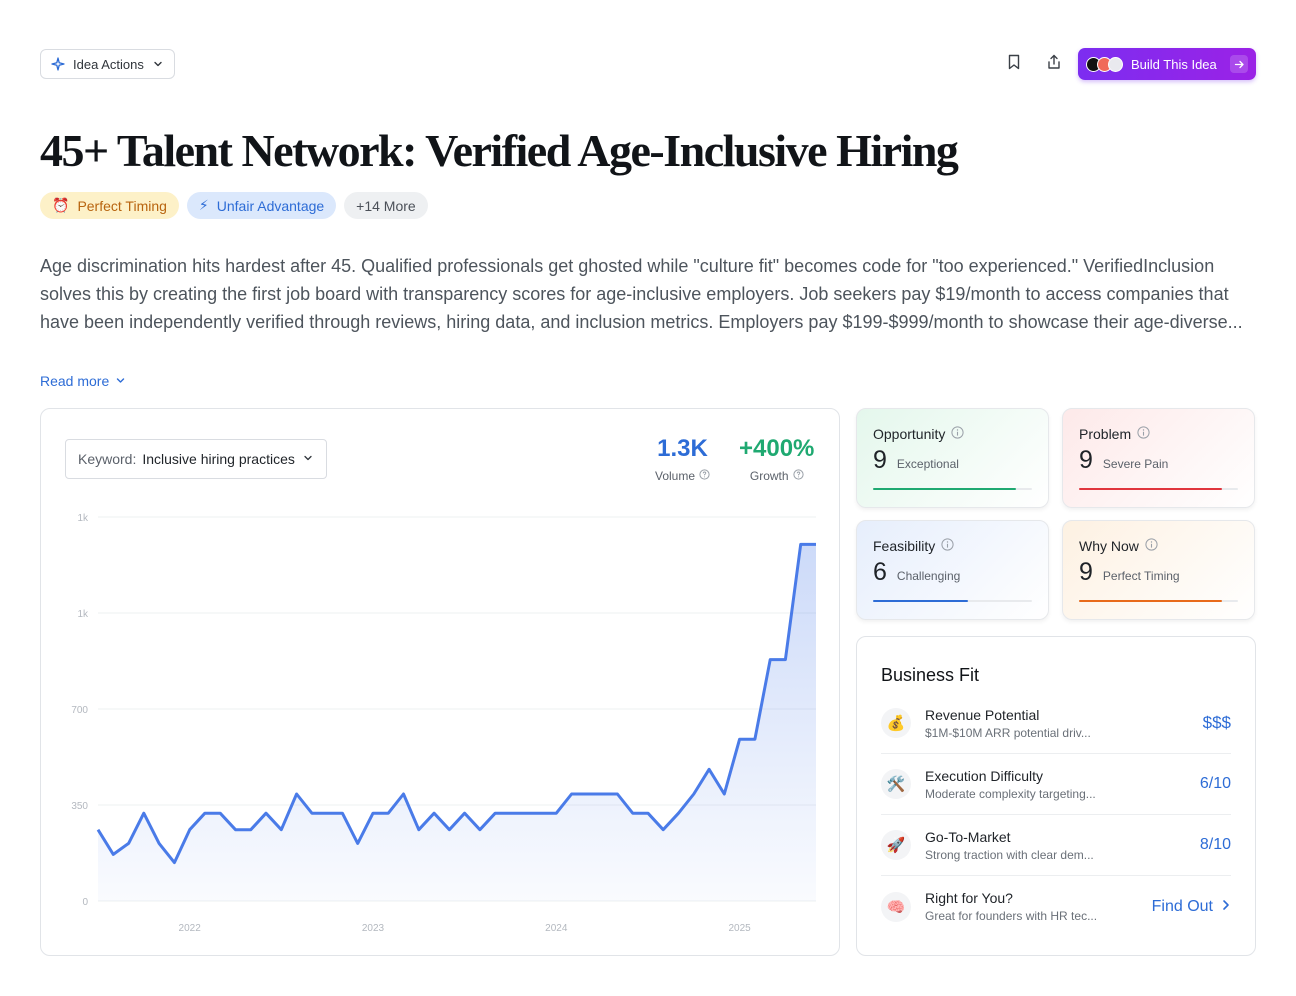 Image resolution: width=1296 pixels, height=996 pixels. What do you see at coordinates (984, 775) in the screenshot?
I see `row-name: Execution Difficulty` at bounding box center [984, 775].